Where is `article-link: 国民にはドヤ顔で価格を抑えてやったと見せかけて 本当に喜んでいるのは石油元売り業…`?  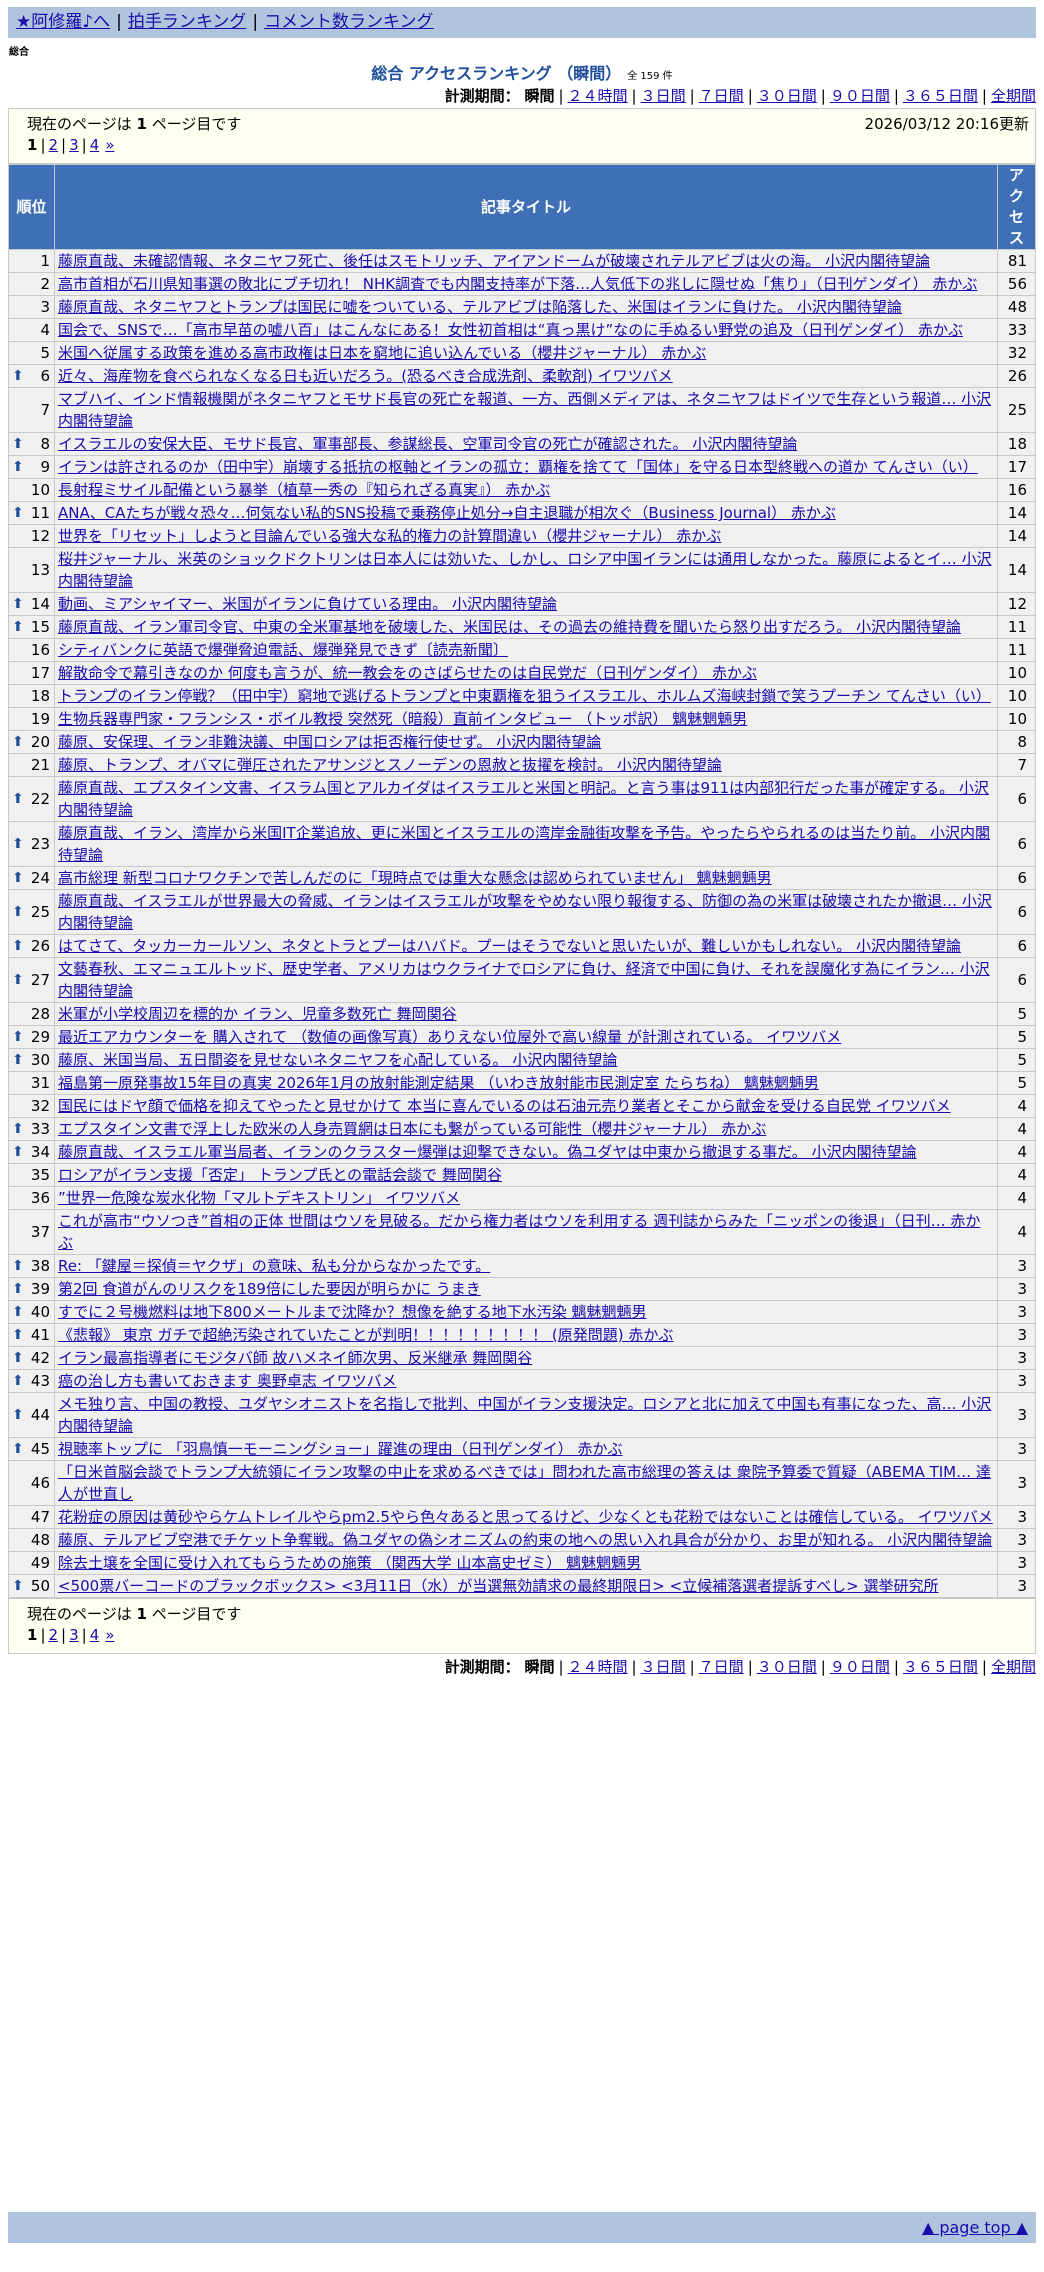
article-link: 国民にはドヤ顔で価格を抑えてやったと見せかけて 本当に喜んでいるのは石油元売り業… is located at coordinates (504, 1106).